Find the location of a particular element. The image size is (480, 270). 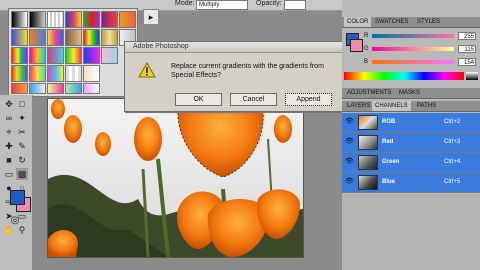

channel-shortcut: Ctrl+5 is located at coordinates (452, 182).